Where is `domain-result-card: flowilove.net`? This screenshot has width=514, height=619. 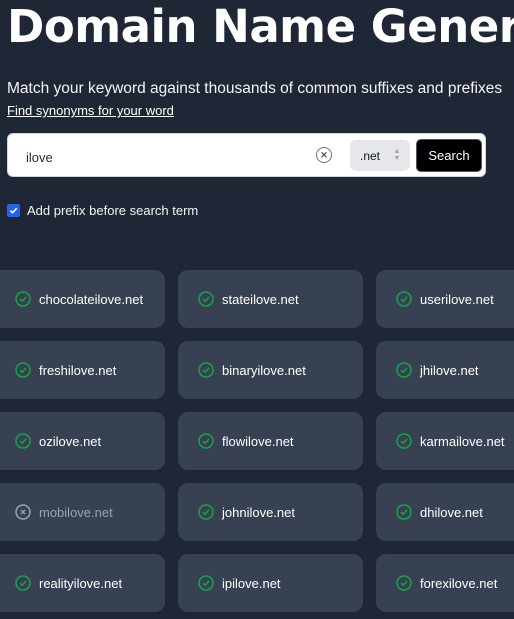
domain-result-card: flowilove.net is located at coordinates (270, 441).